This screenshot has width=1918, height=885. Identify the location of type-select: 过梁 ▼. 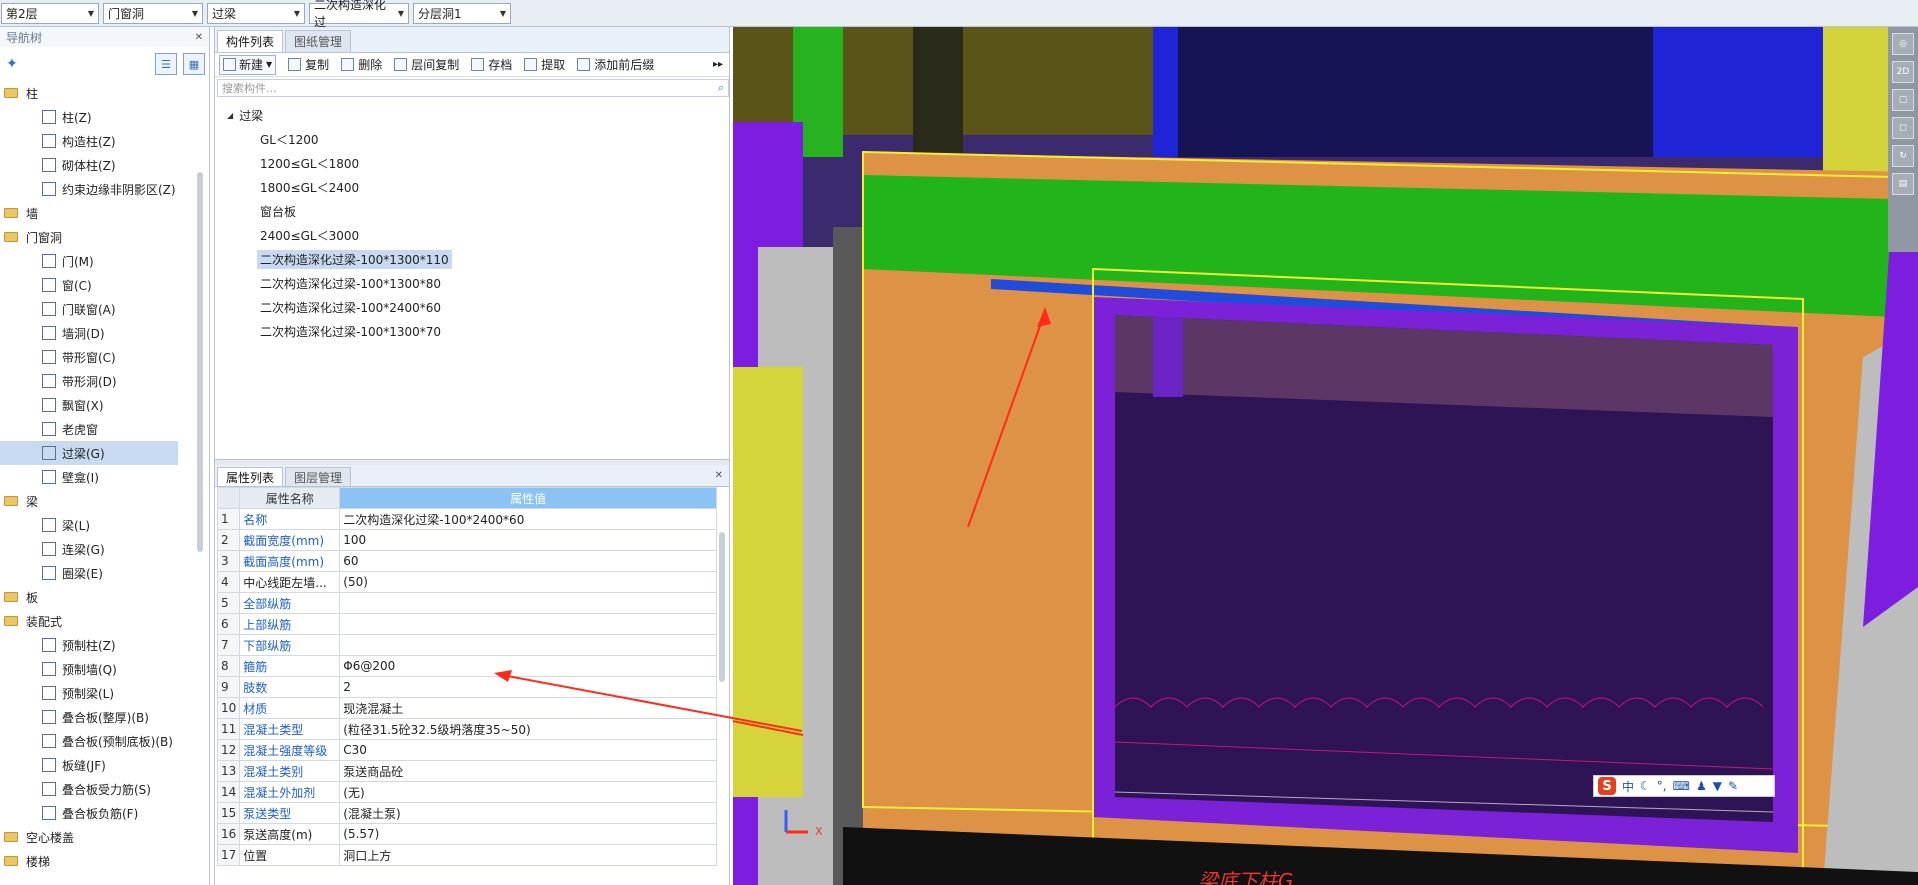
(256, 13).